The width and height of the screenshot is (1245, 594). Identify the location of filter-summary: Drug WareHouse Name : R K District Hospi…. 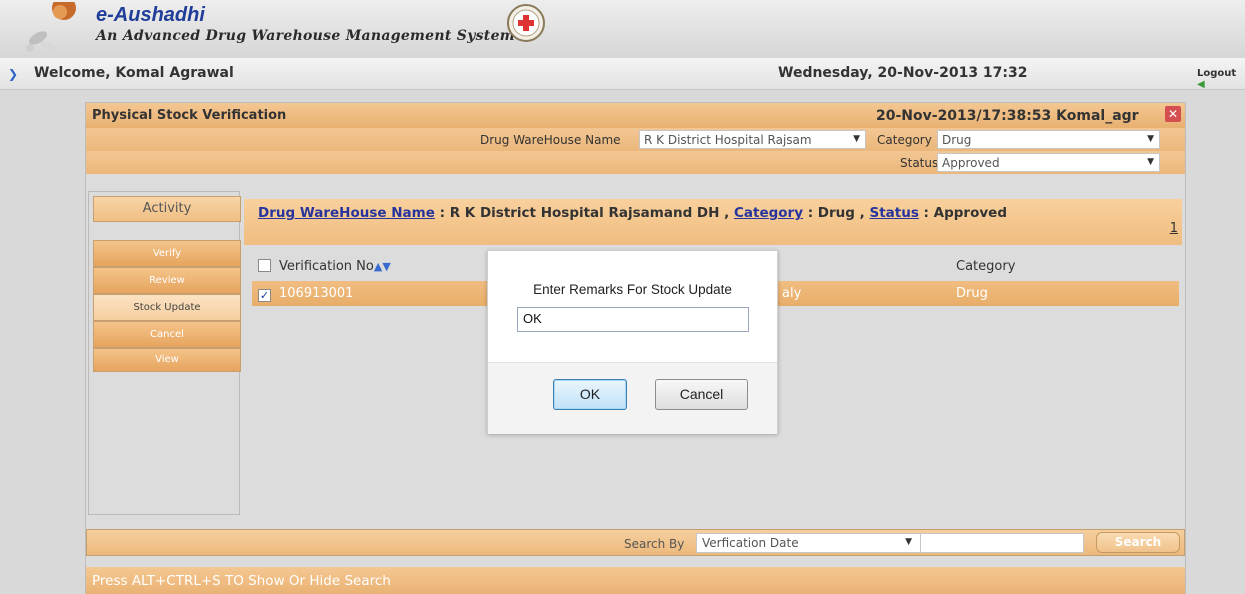
(632, 213).